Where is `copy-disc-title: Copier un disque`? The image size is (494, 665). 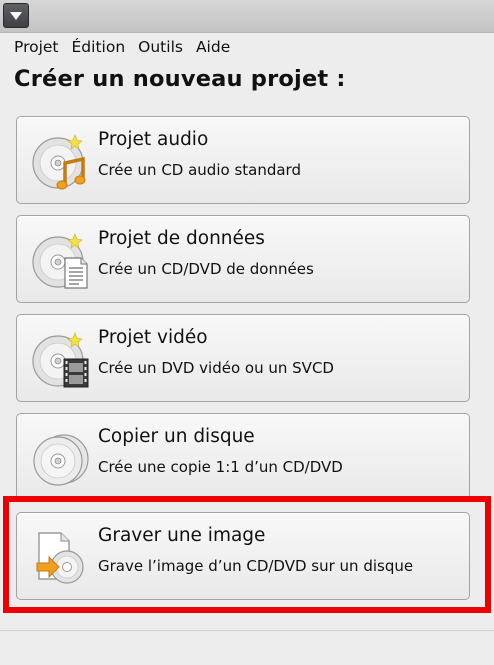
copy-disc-title: Copier un disque is located at coordinates (176, 436).